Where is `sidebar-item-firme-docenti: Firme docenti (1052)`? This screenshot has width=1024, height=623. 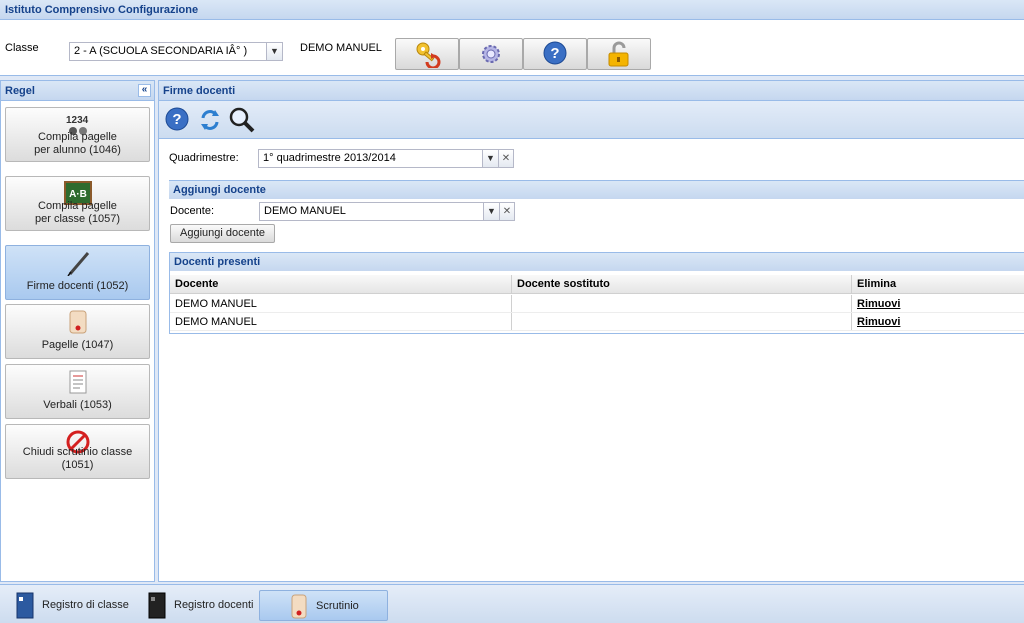 sidebar-item-firme-docenti: Firme docenti (1052) is located at coordinates (77, 272).